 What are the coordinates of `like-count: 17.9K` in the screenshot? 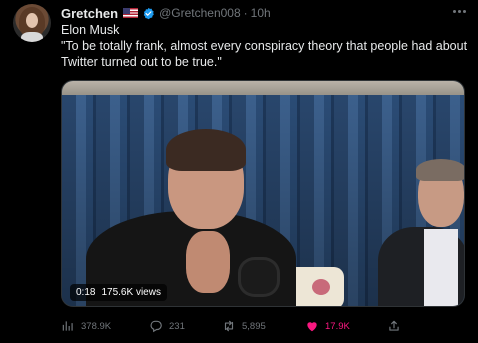 It's located at (337, 326).